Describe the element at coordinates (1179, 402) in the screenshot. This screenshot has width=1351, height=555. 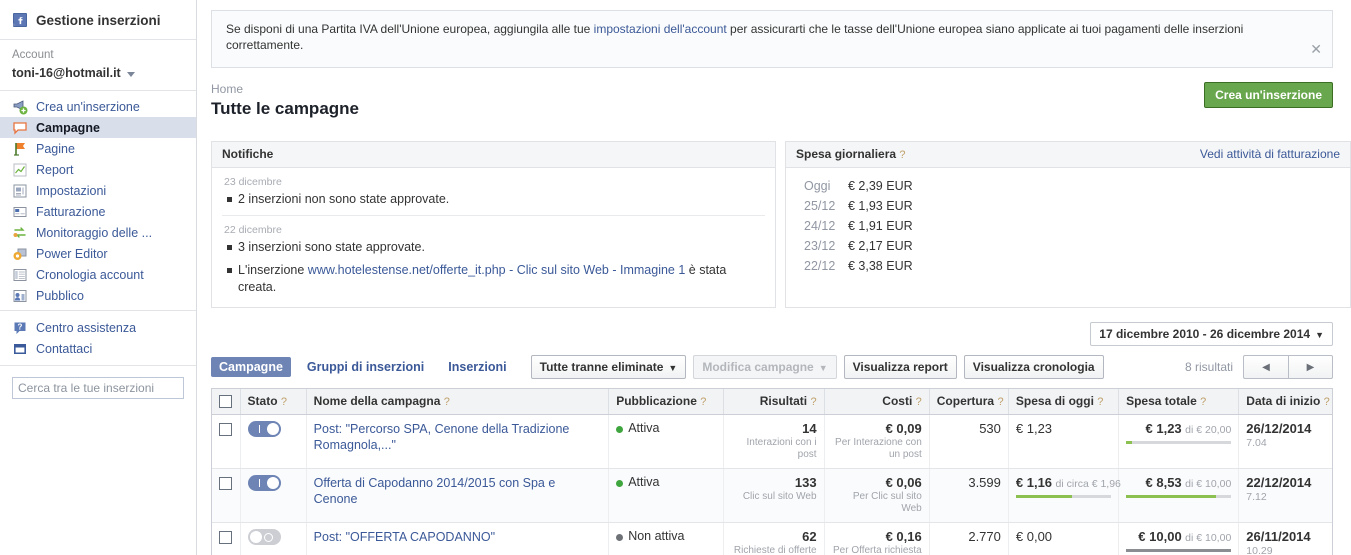
I see `column-header-spesa-totale: Spesa totale ?` at that location.